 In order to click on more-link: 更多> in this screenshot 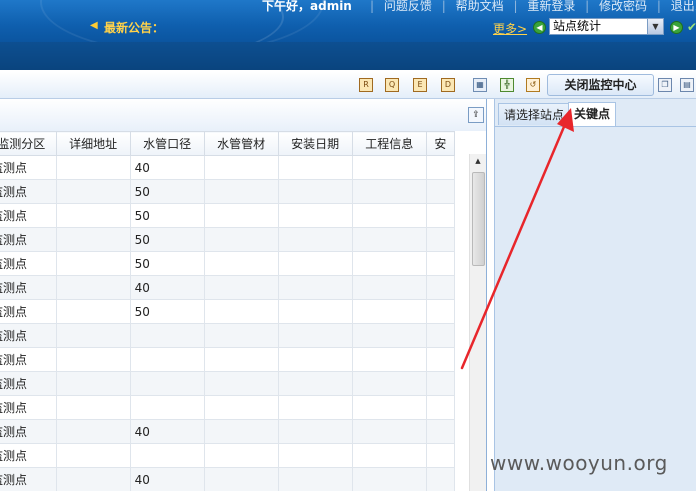, I will do `click(510, 28)`.